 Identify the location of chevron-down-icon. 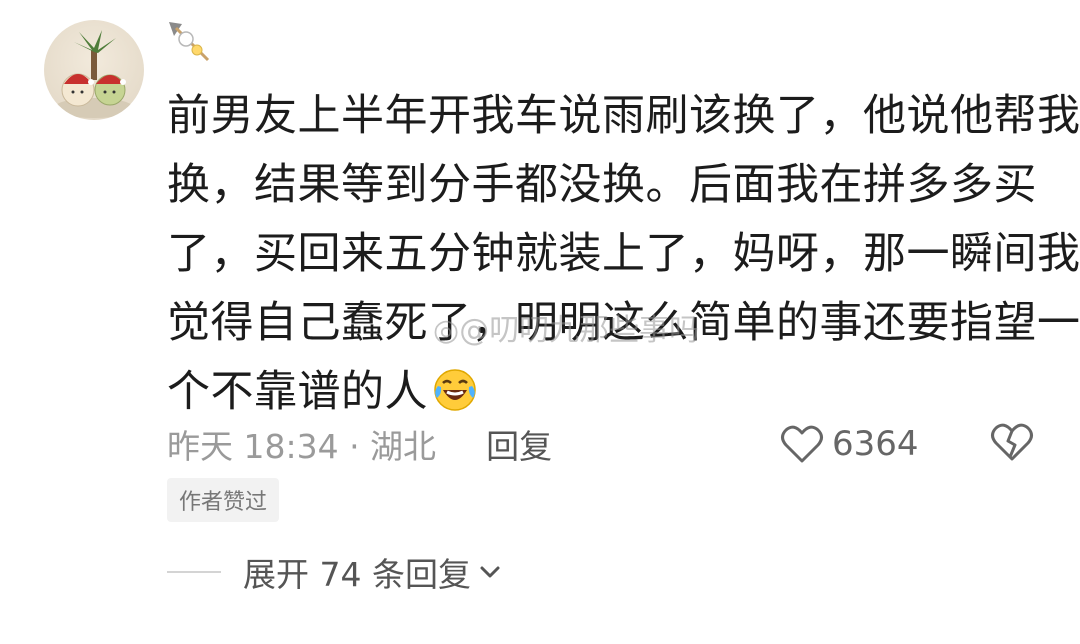
(490, 572).